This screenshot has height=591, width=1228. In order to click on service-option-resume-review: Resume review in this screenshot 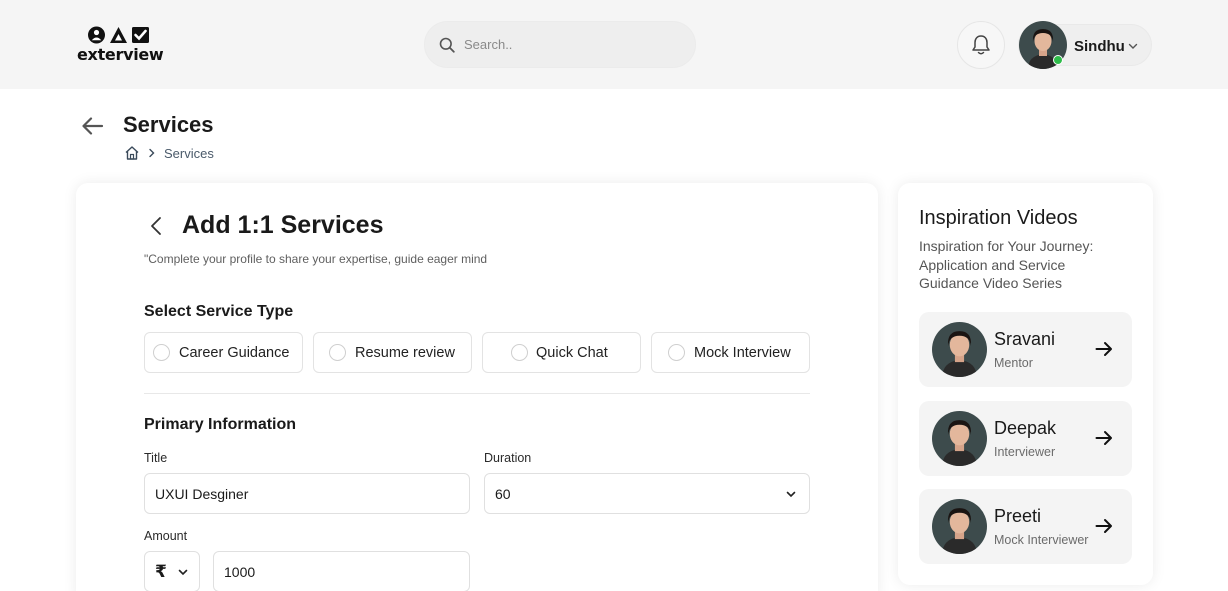, I will do `click(392, 352)`.